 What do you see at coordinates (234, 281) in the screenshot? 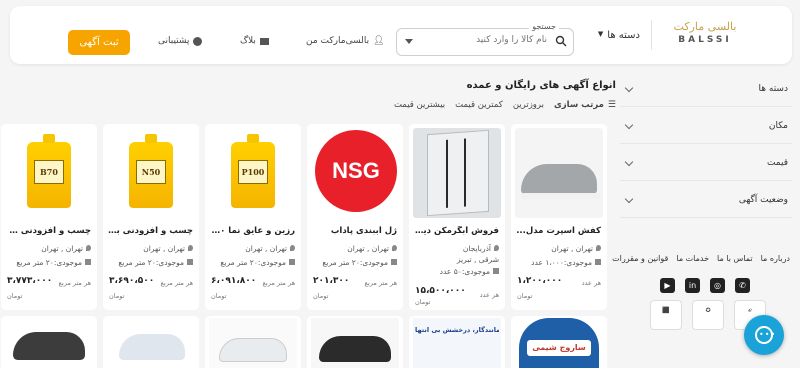
I see `product-price: ۶،۰۹۱،۸۰۰` at bounding box center [234, 281].